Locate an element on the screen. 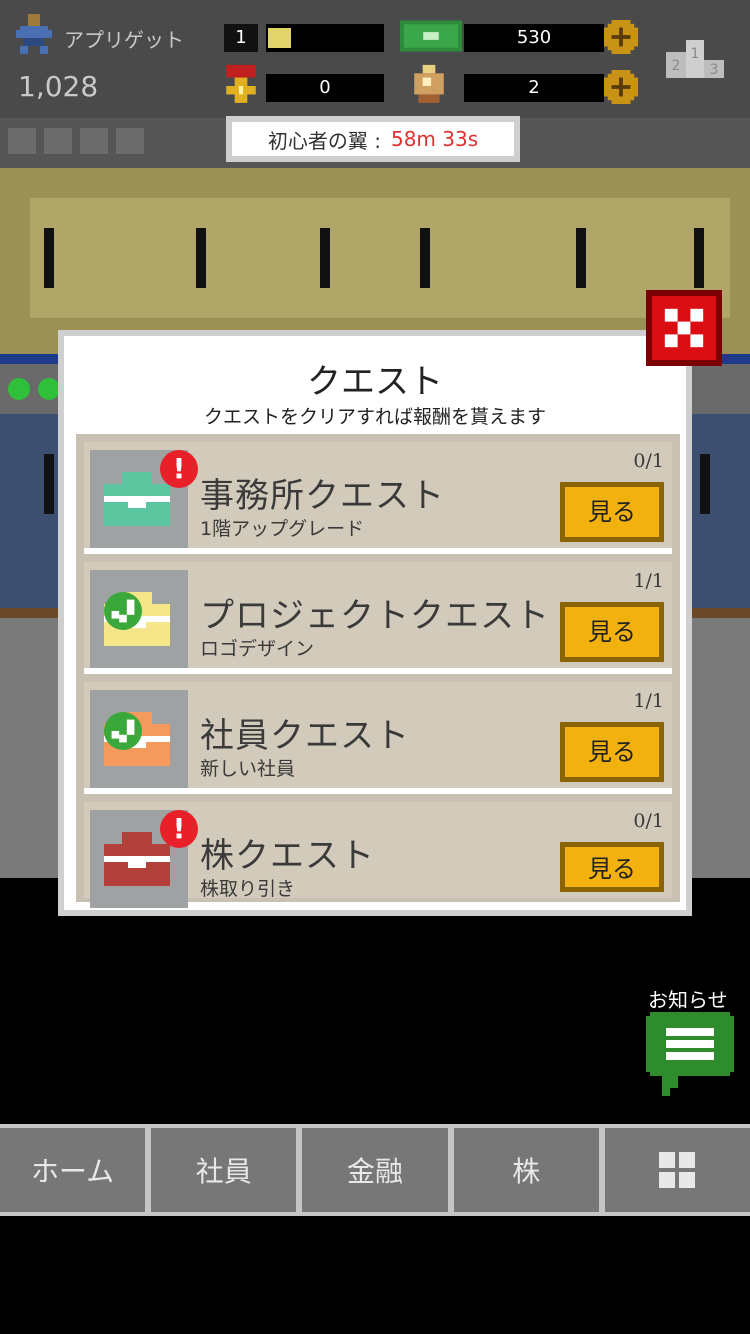 The height and width of the screenshot is (1334, 750). quest-item-staff: 社員クエスト 新しい社員 1/1 見る is located at coordinates (378, 738).